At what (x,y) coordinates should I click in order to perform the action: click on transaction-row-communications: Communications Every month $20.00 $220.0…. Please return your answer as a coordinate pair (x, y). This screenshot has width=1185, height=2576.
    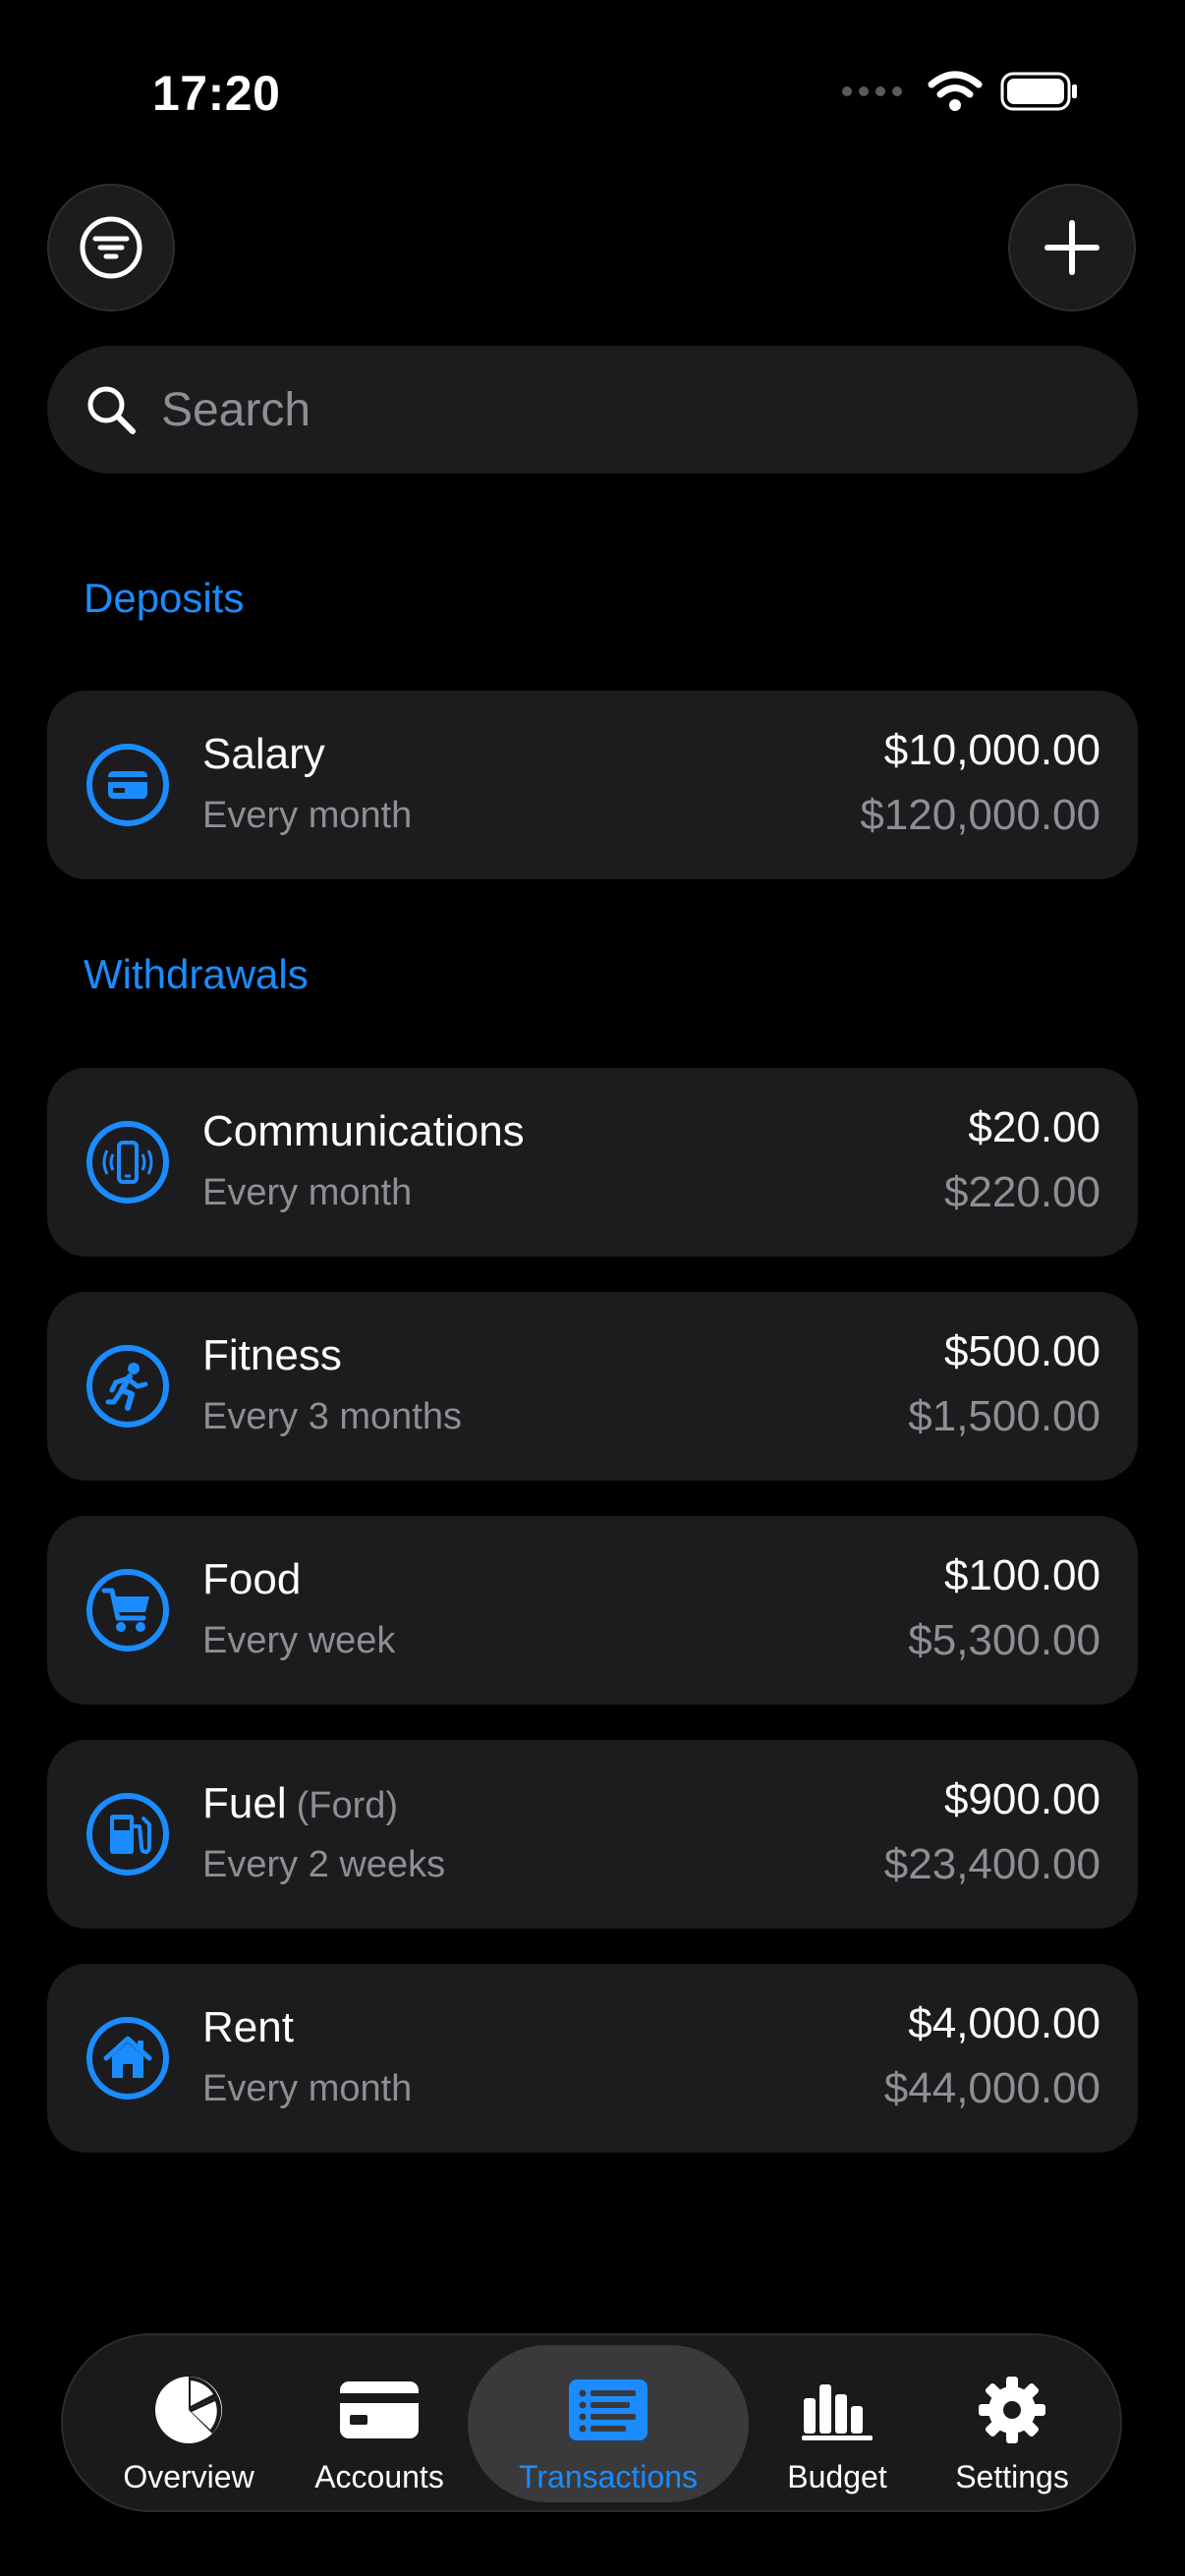
    Looking at the image, I should click on (592, 1162).